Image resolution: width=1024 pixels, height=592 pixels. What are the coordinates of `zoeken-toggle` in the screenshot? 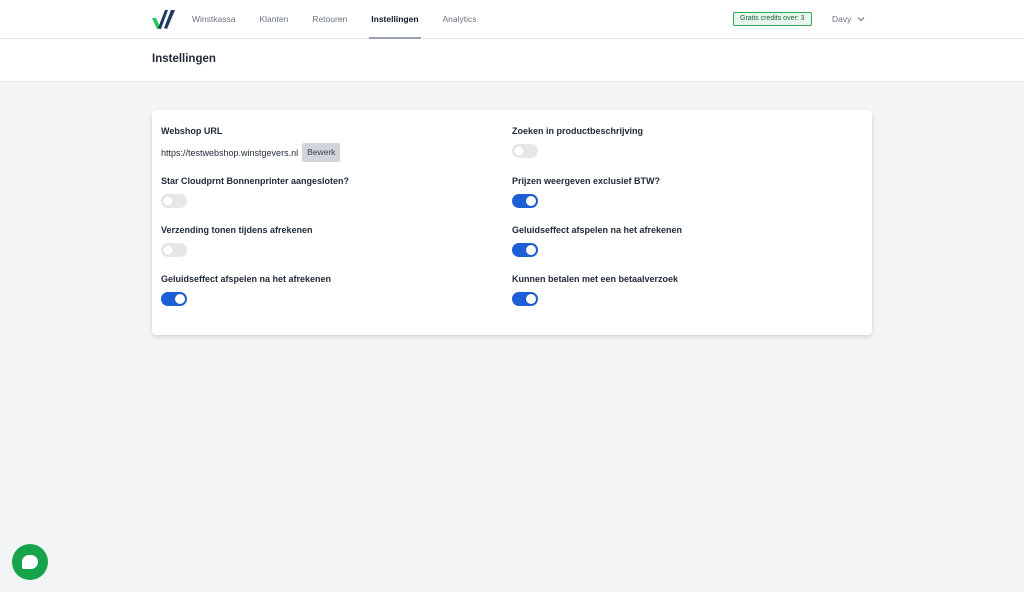 It's located at (525, 151).